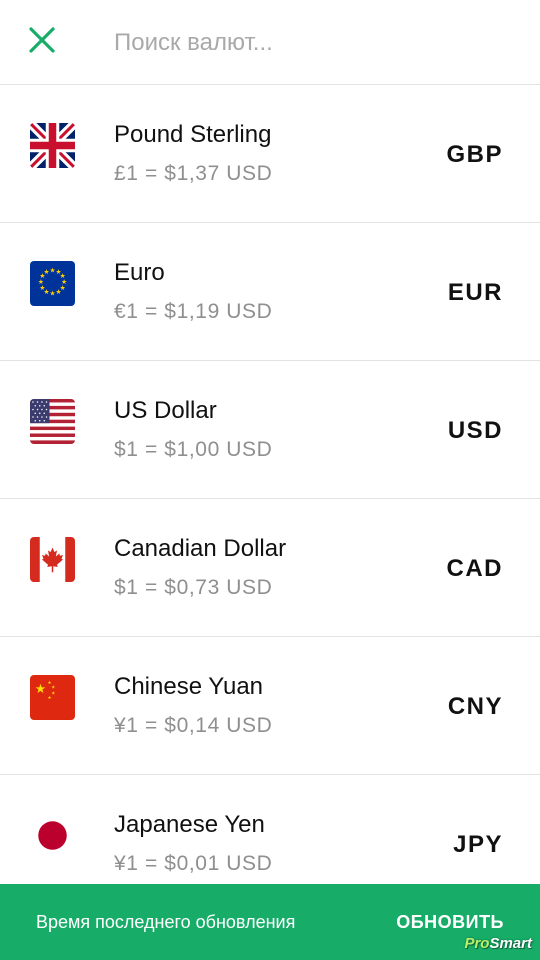 The height and width of the screenshot is (960, 540). I want to click on canada-flag-icon, so click(52, 559).